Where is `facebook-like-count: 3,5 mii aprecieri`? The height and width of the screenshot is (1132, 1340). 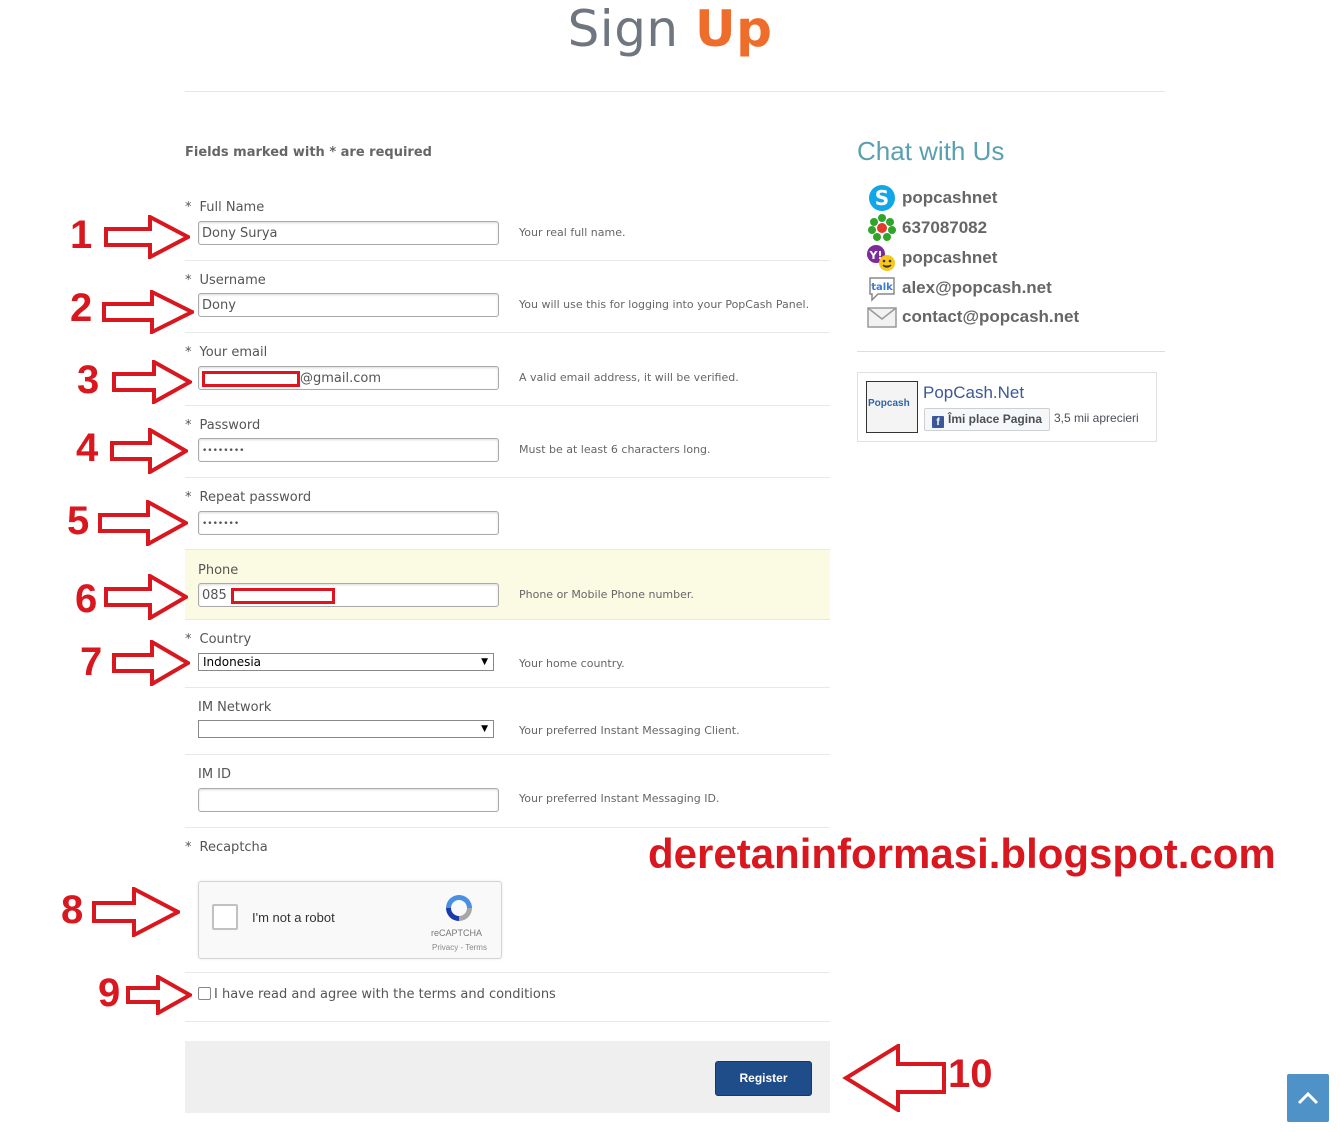
facebook-like-count: 3,5 mii aprecieri is located at coordinates (1096, 418).